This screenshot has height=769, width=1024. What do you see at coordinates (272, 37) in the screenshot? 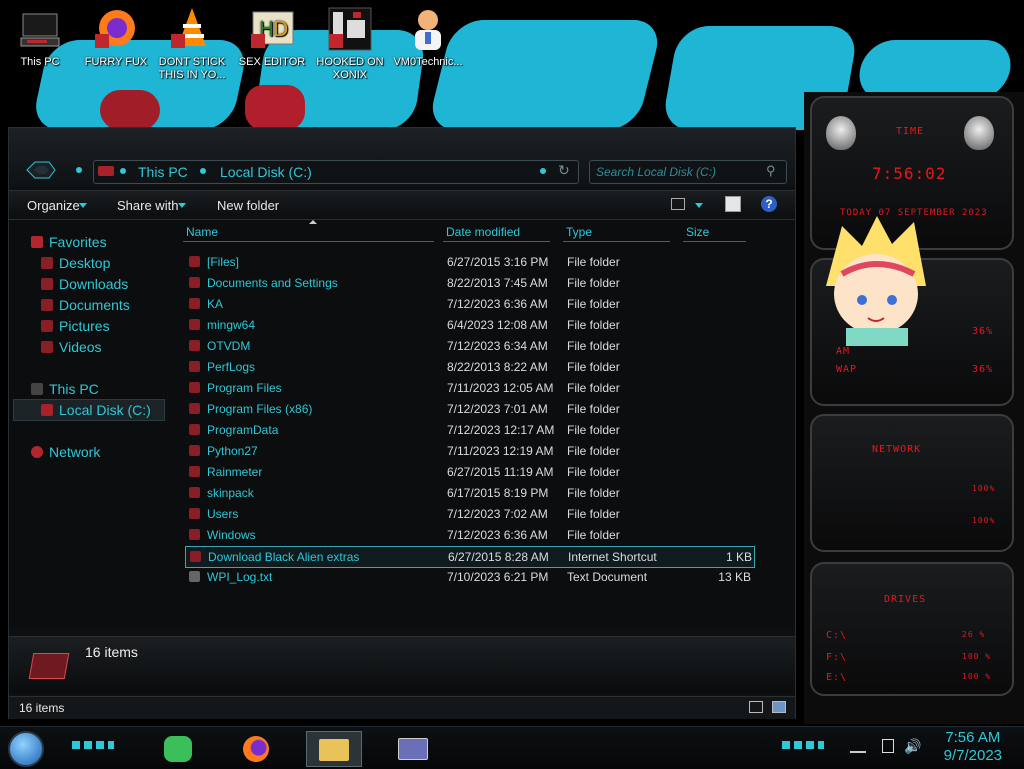
I see `desktop-icon-sex-editor: HD SEX EDITOR` at bounding box center [272, 37].